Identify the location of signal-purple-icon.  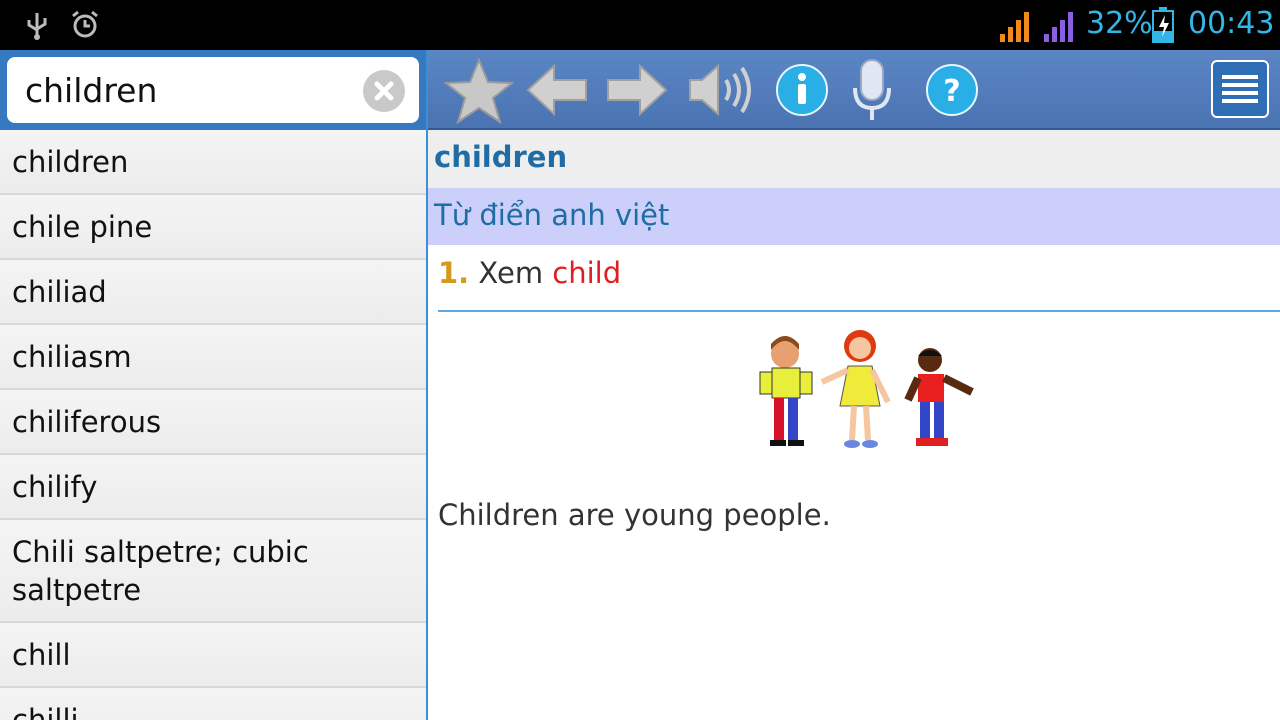
(1060, 27).